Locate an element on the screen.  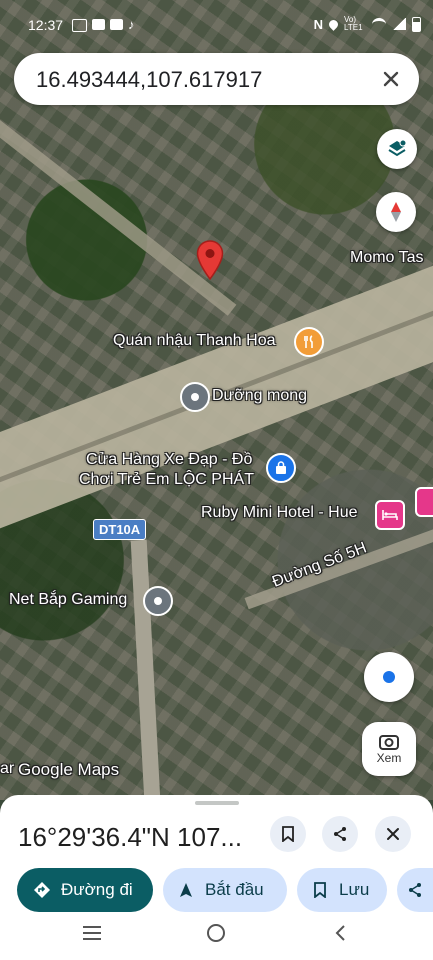
label-quan-nhau: Quán nhậu Thanh Hoa is located at coordinates (194, 341).